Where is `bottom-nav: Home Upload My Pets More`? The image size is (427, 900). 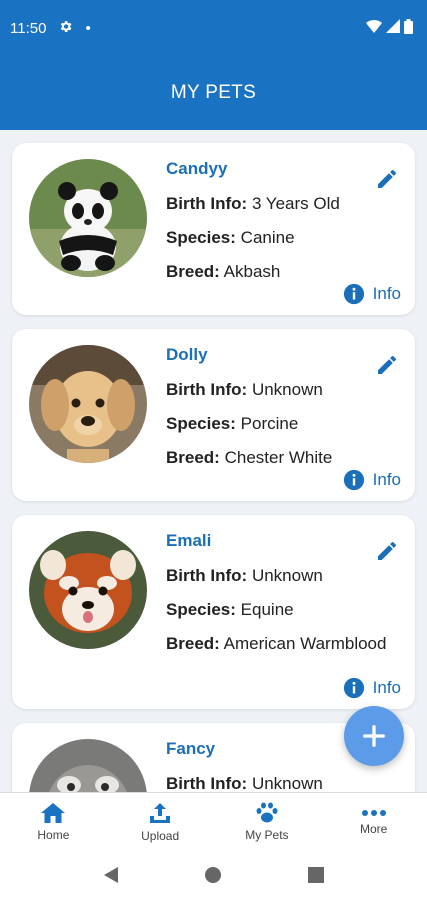
bottom-nav: Home Upload My Pets More is located at coordinates (213, 821).